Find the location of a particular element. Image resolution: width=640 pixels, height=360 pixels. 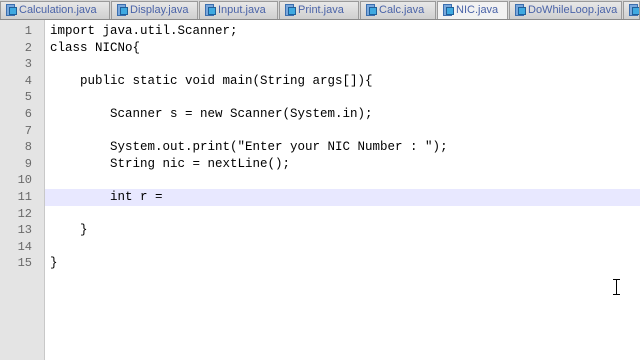

line-number-gutter: 1 2 3 4 5 6 7 8 9 10 11 12 13 14 15 is located at coordinates (22, 190).